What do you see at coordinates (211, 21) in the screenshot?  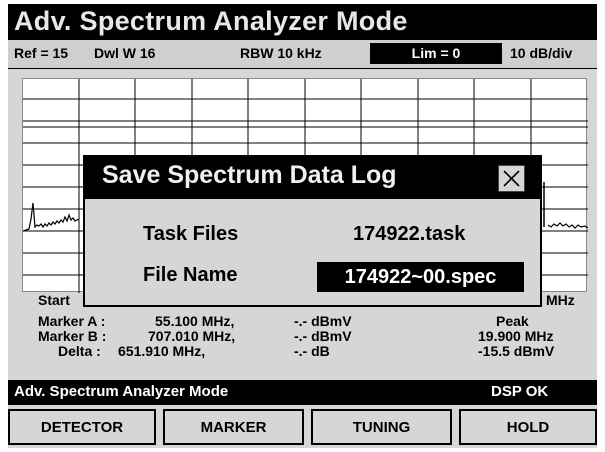 I see `app-title: Adv. Spectrum Analyzer Mode` at bounding box center [211, 21].